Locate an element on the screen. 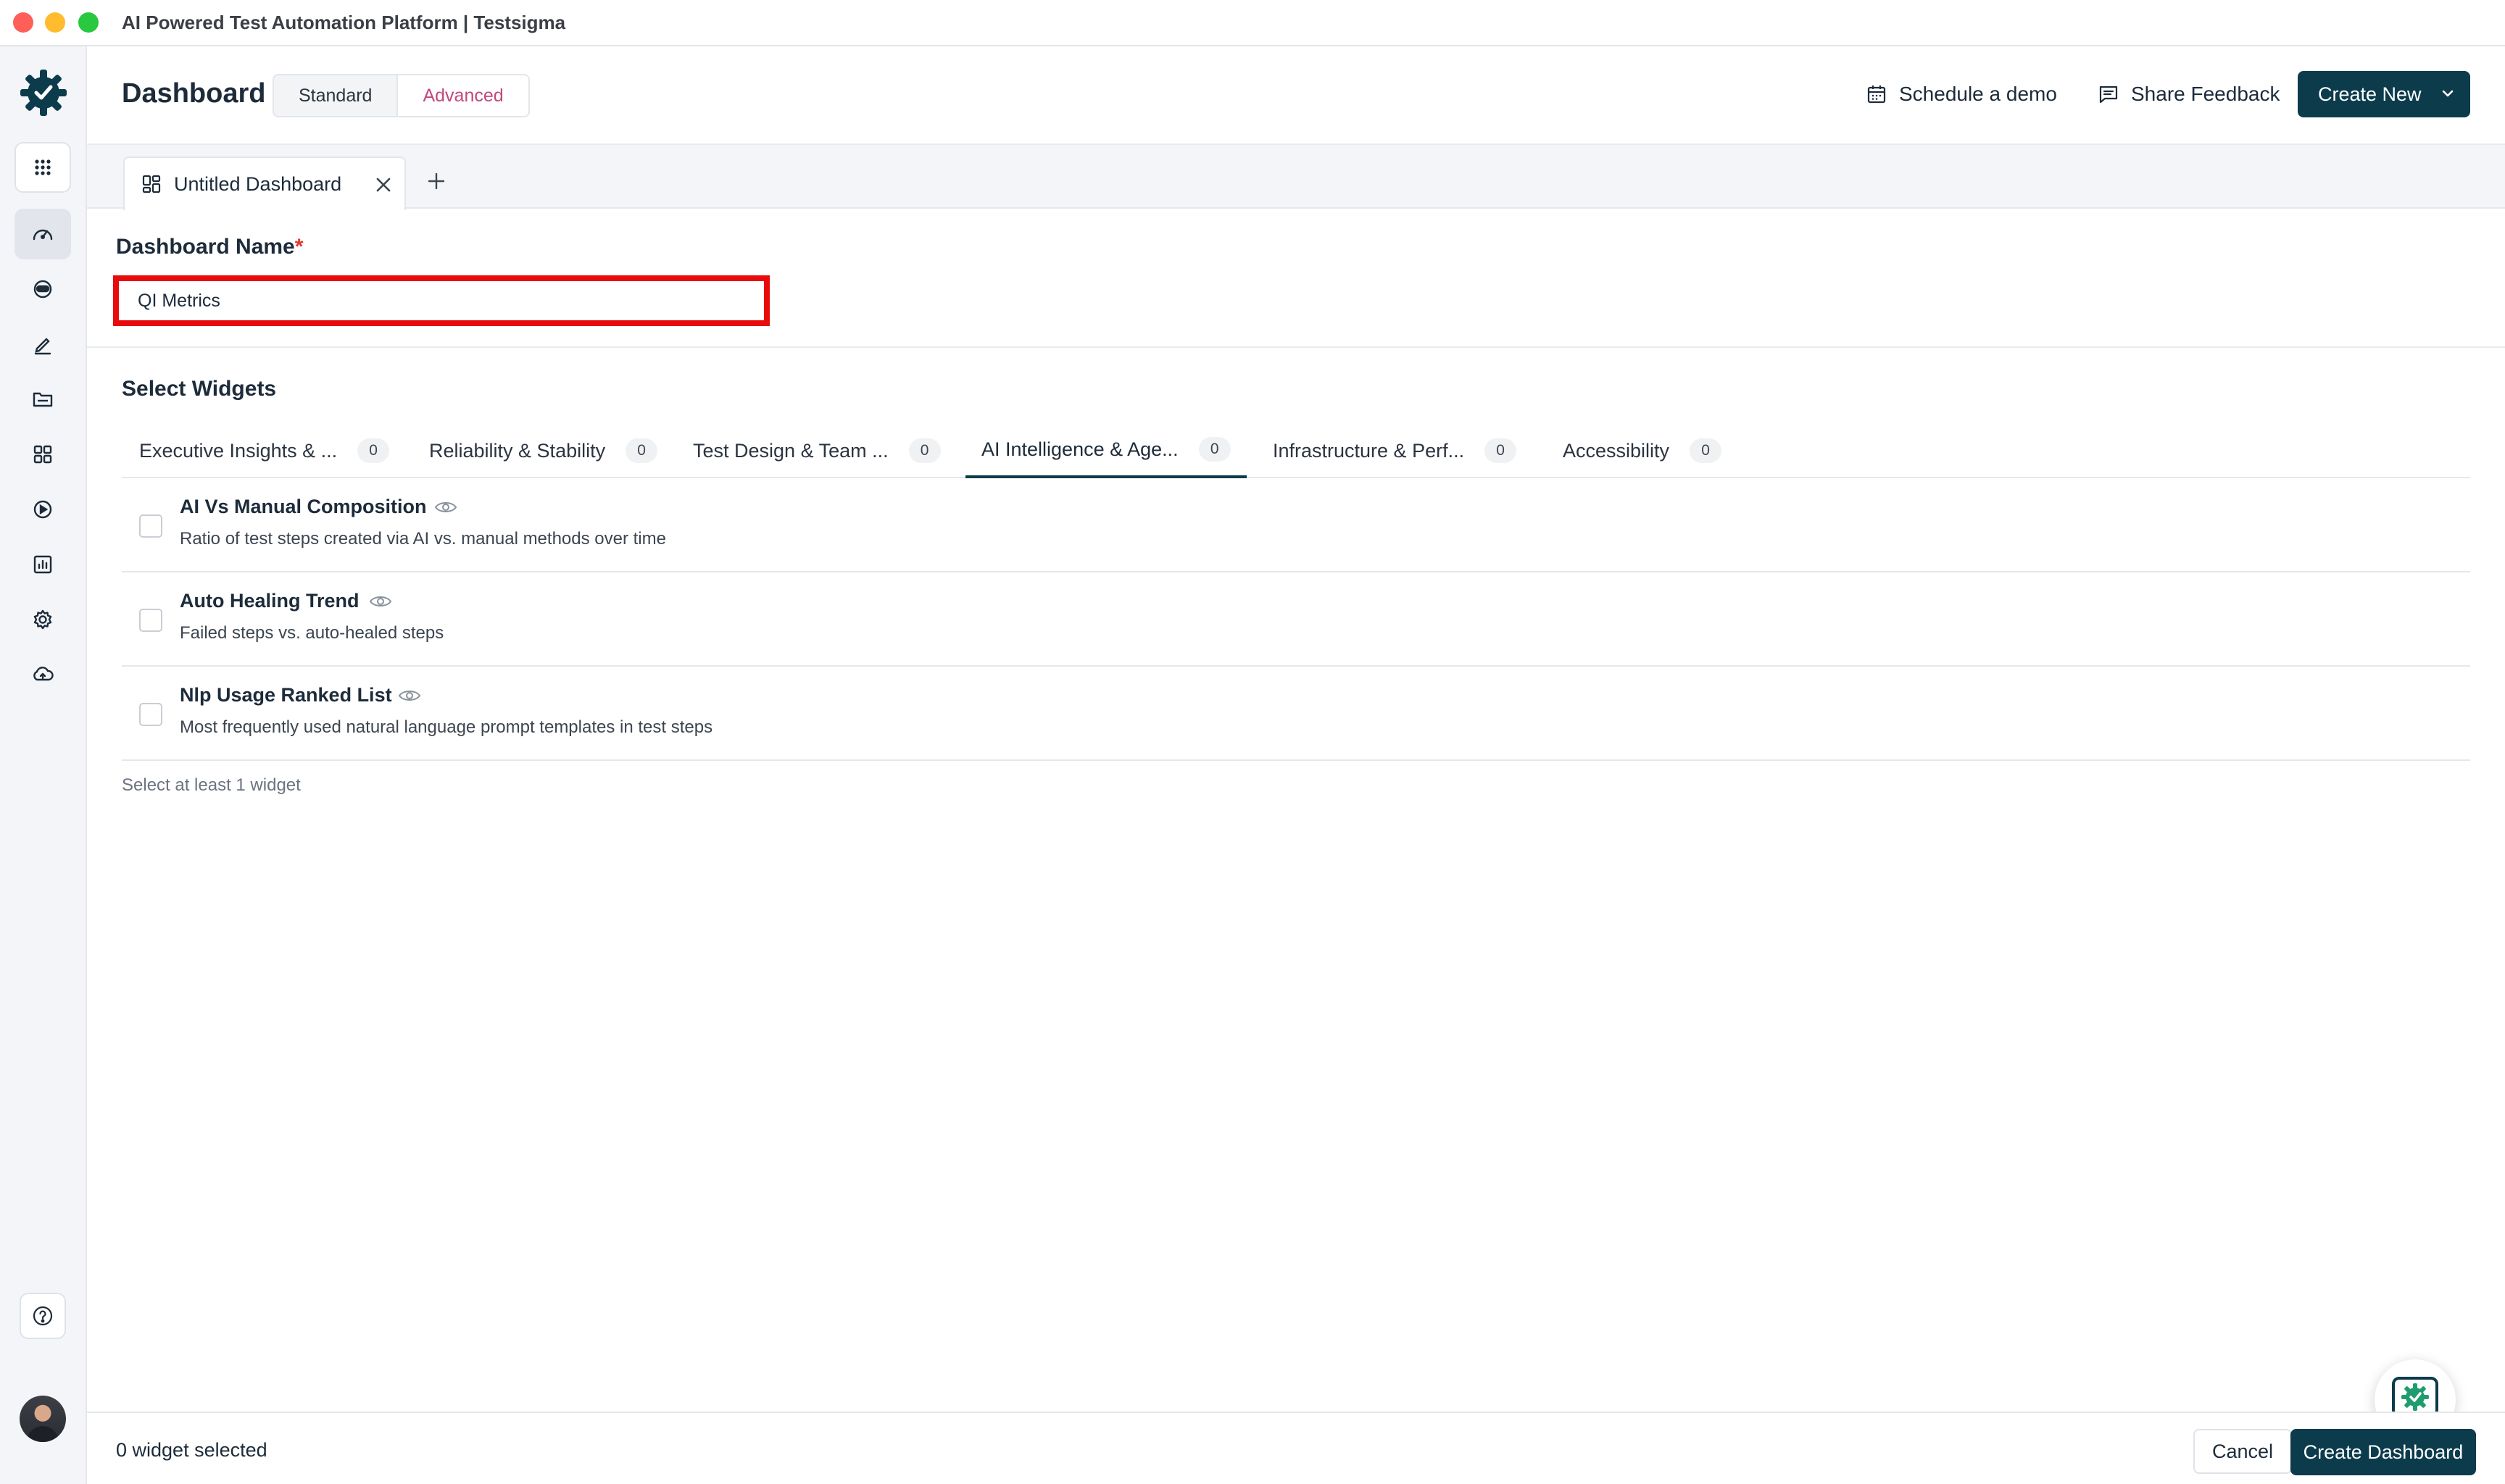 This screenshot has height=1484, width=2505. sidebar-settings-button is located at coordinates (42, 620).